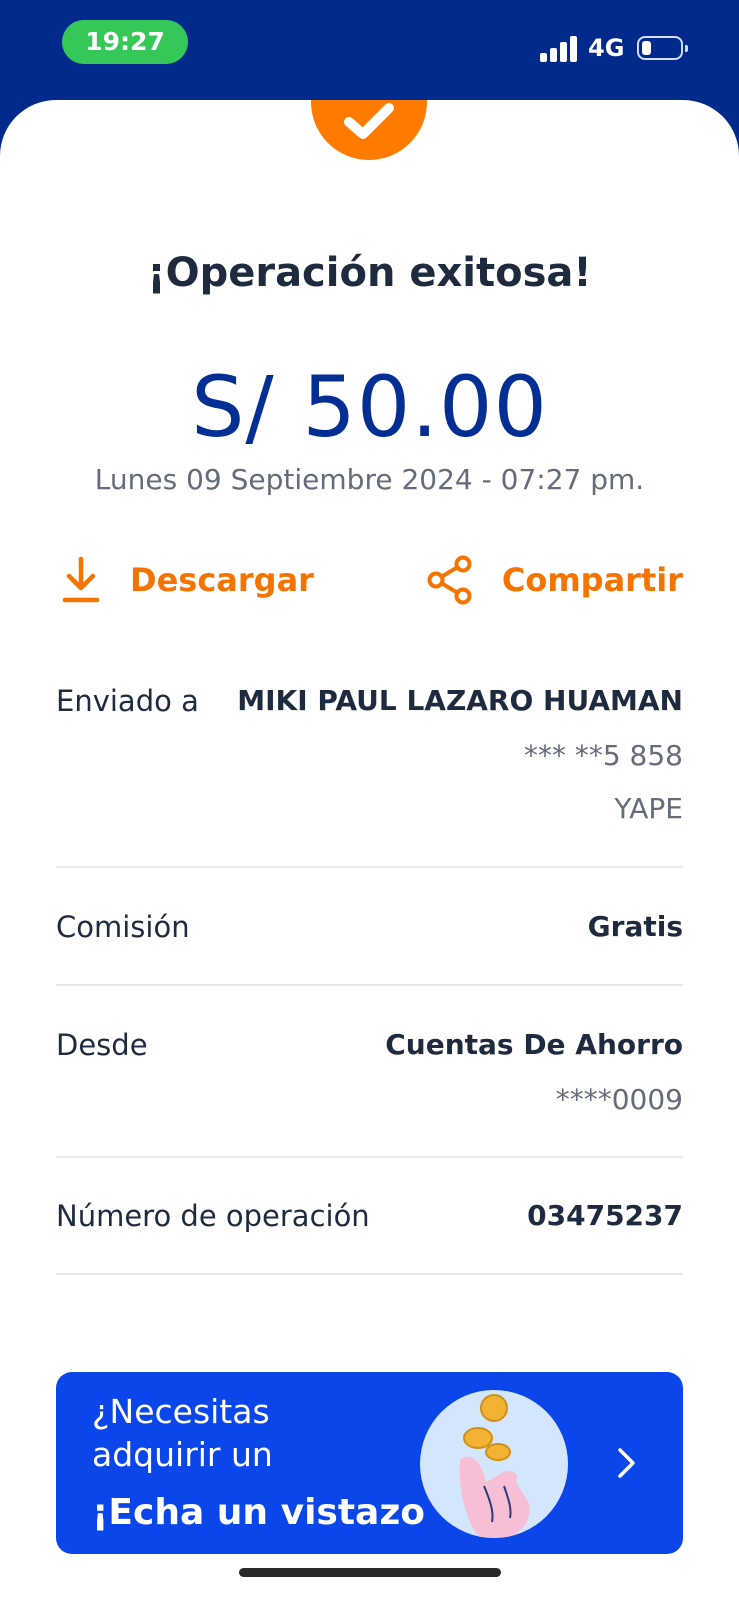 This screenshot has width=739, height=1600. What do you see at coordinates (369, 1463) in the screenshot?
I see `promo-banner: ¿Necesitas adquirir un ¡Echa un vistazo` at bounding box center [369, 1463].